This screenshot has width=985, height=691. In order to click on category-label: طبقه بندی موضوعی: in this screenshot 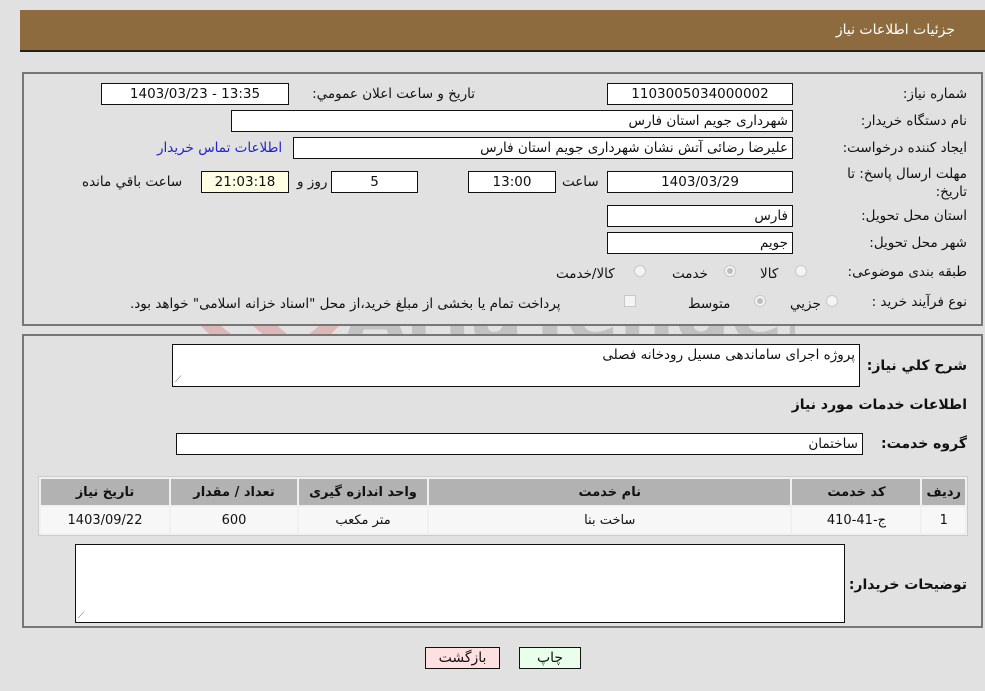, I will do `click(907, 272)`.